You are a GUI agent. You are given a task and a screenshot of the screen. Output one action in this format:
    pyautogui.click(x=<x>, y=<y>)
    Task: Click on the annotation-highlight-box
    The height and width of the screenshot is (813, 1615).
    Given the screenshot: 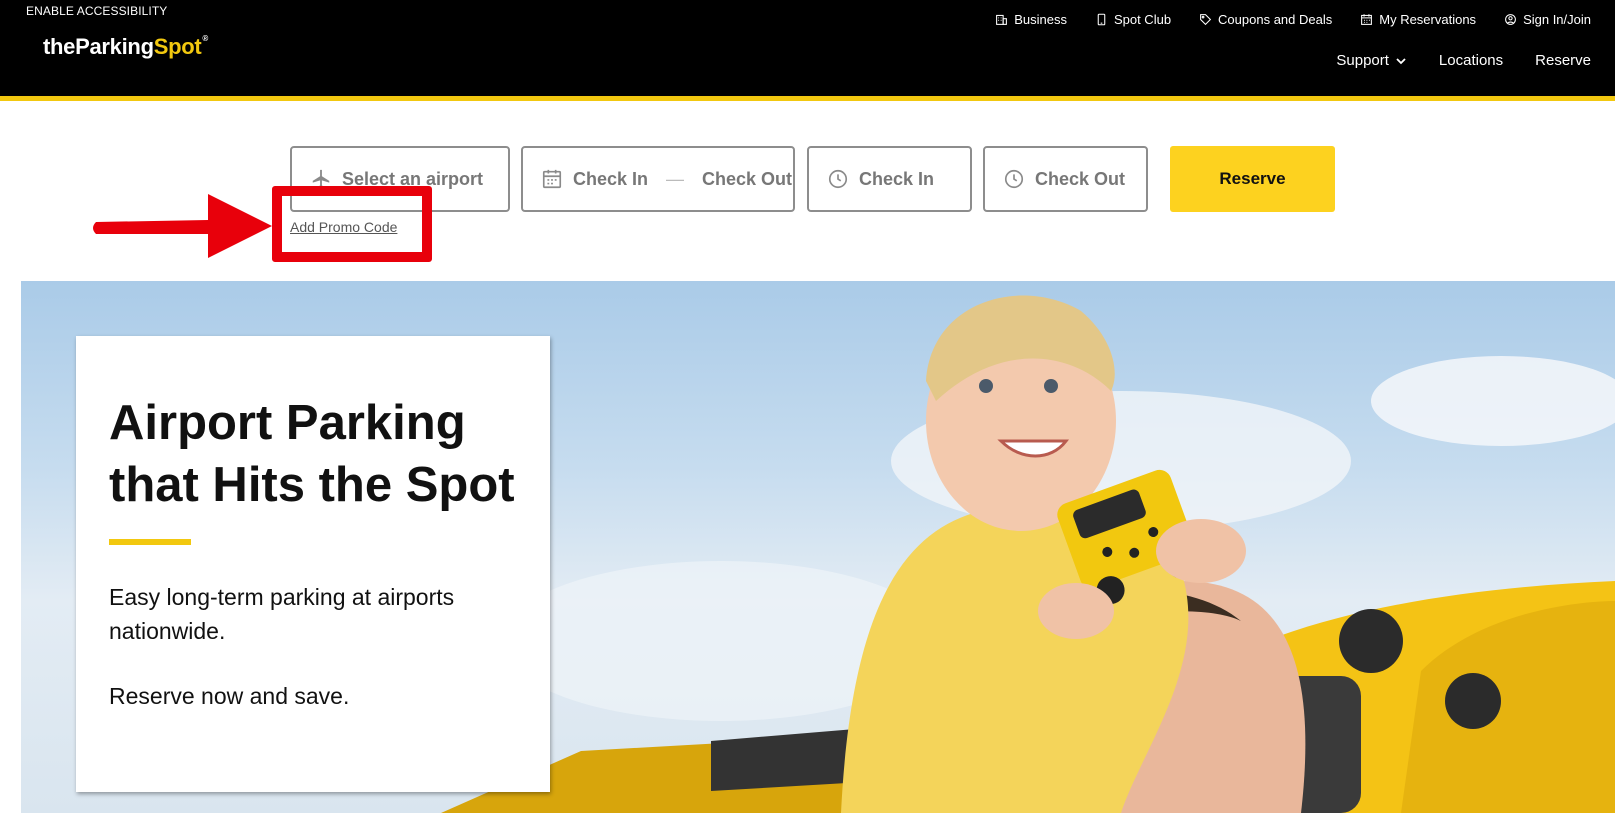 What is the action you would take?
    pyautogui.click(x=352, y=224)
    